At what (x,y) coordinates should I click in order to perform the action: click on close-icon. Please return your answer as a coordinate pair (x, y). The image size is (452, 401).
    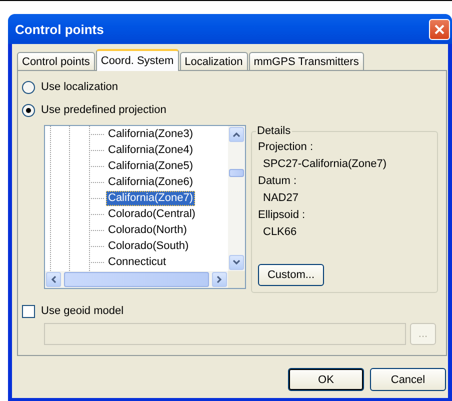
    Looking at the image, I should click on (439, 29).